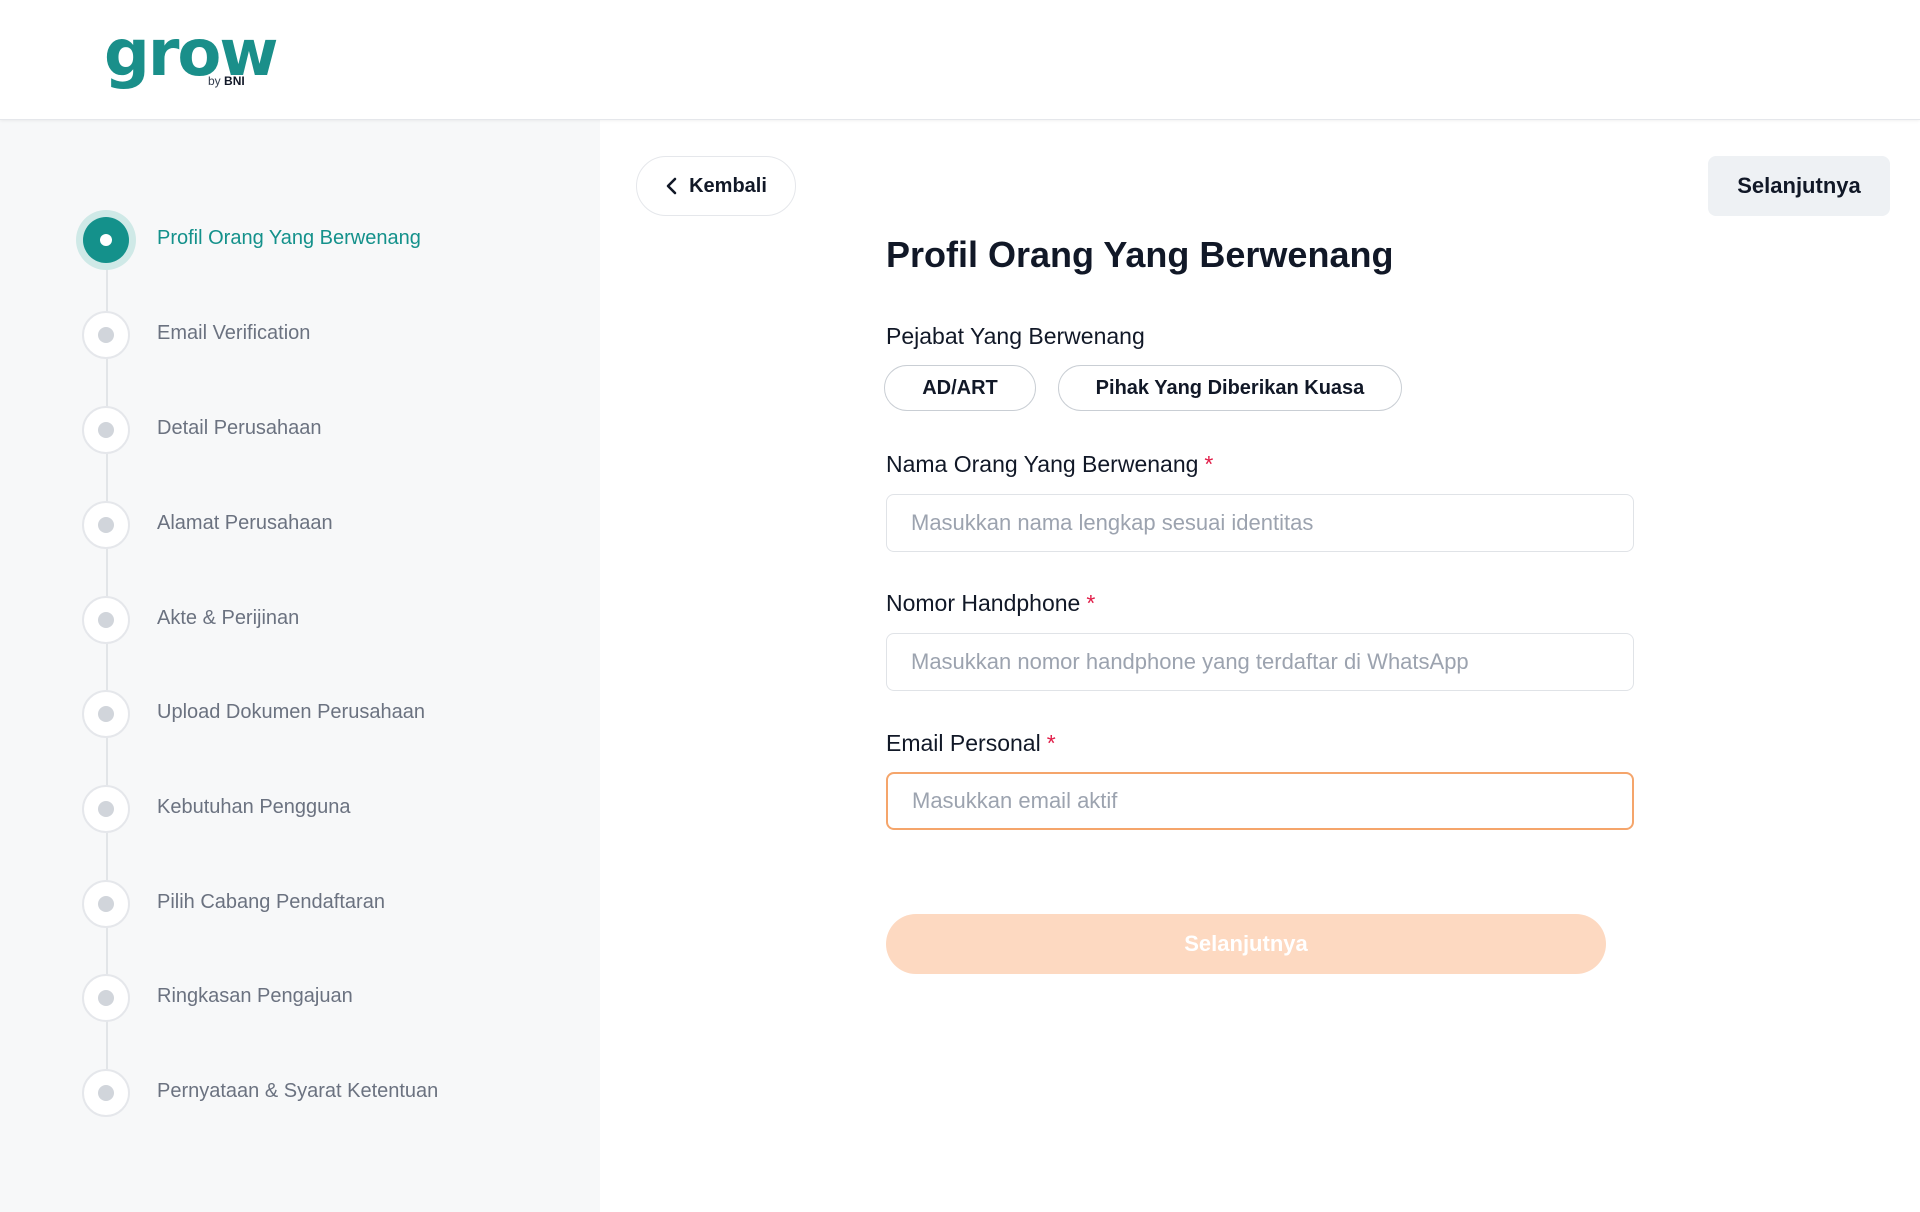 This screenshot has width=1920, height=1212. Describe the element at coordinates (298, 1091) in the screenshot. I see `step-label: Pernyataan & Syarat Ketentuan` at that location.